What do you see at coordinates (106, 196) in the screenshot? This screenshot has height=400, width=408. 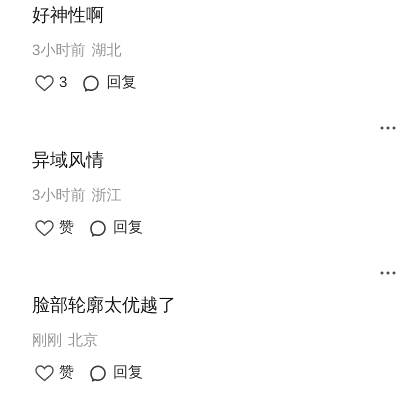 I see `comment-location: 浙江` at bounding box center [106, 196].